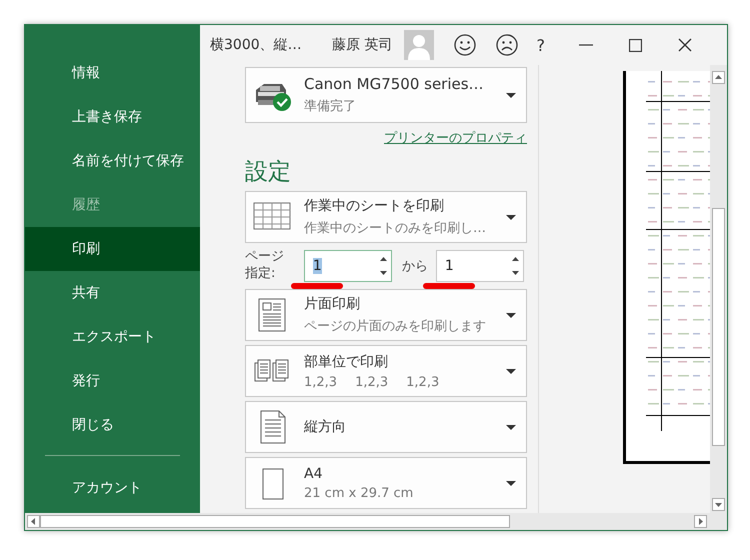  Describe the element at coordinates (718, 77) in the screenshot. I see `scroll-up-icon` at that location.